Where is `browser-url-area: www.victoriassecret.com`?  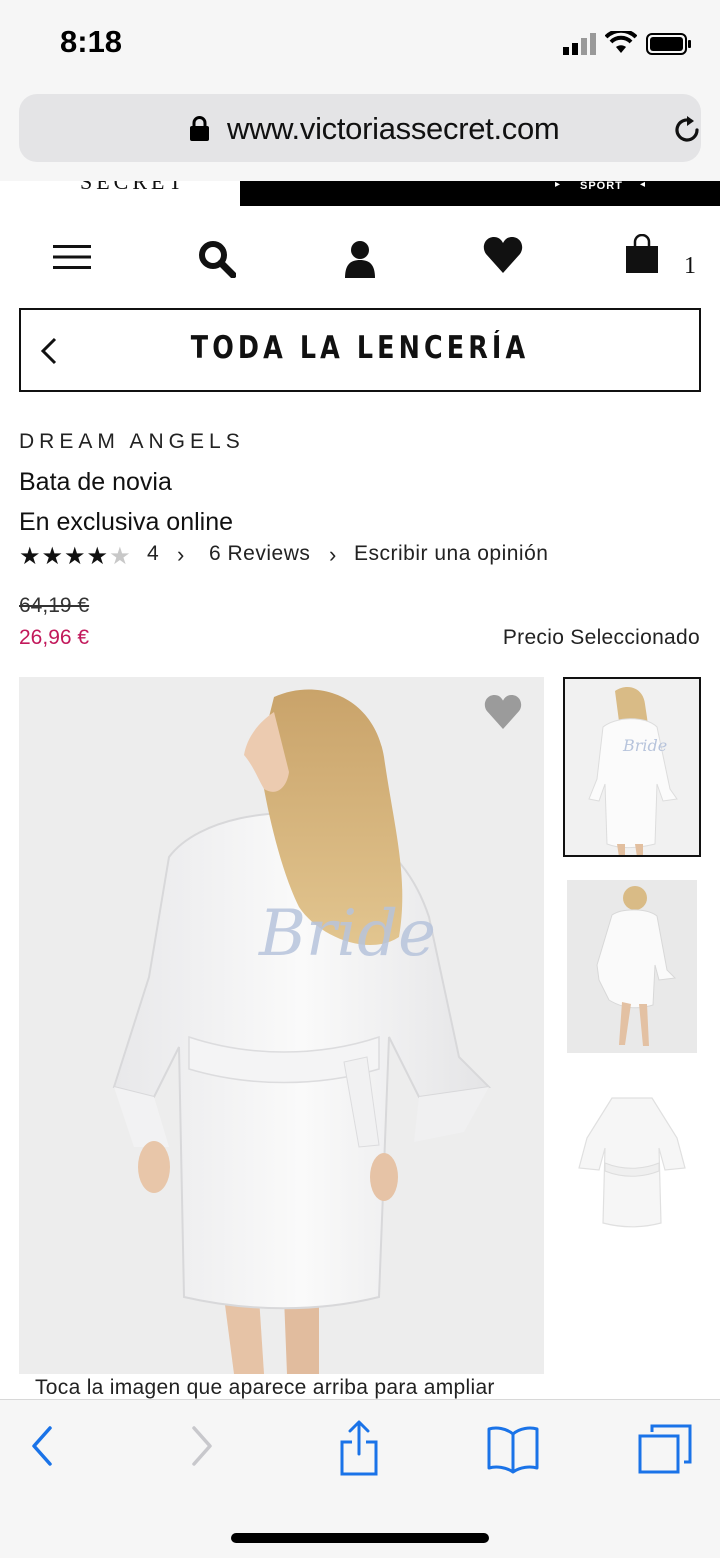
browser-url-area: www.victoriassecret.com is located at coordinates (360, 134).